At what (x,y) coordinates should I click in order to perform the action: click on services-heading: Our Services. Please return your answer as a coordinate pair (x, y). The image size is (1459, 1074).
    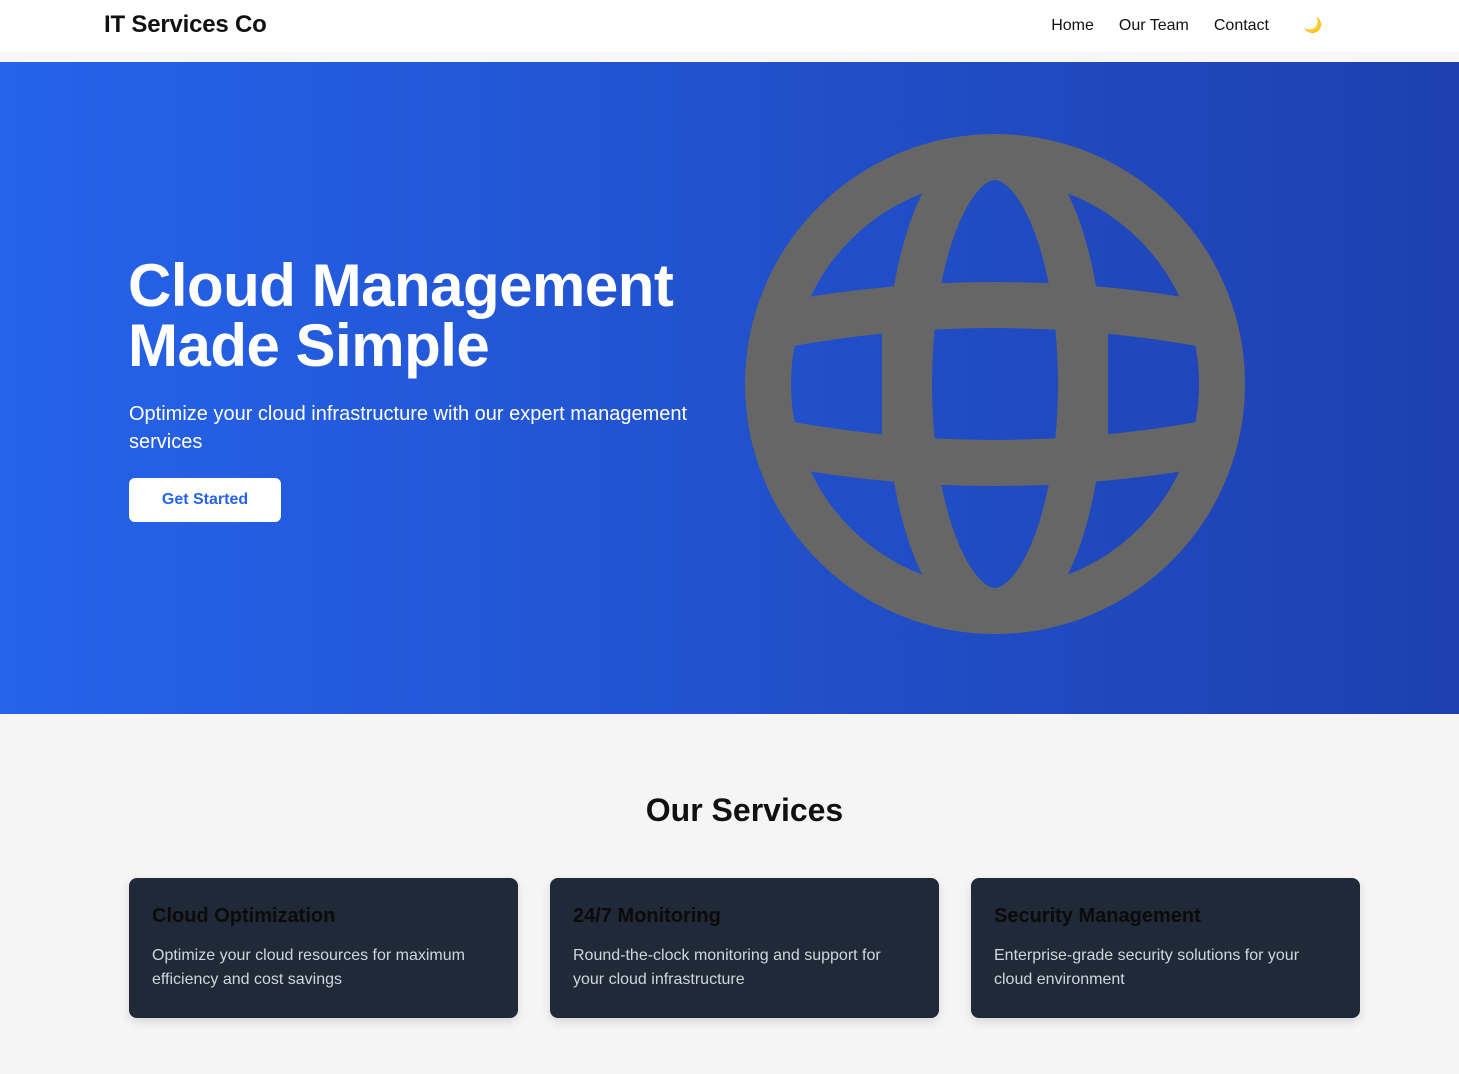
    Looking at the image, I should click on (744, 810).